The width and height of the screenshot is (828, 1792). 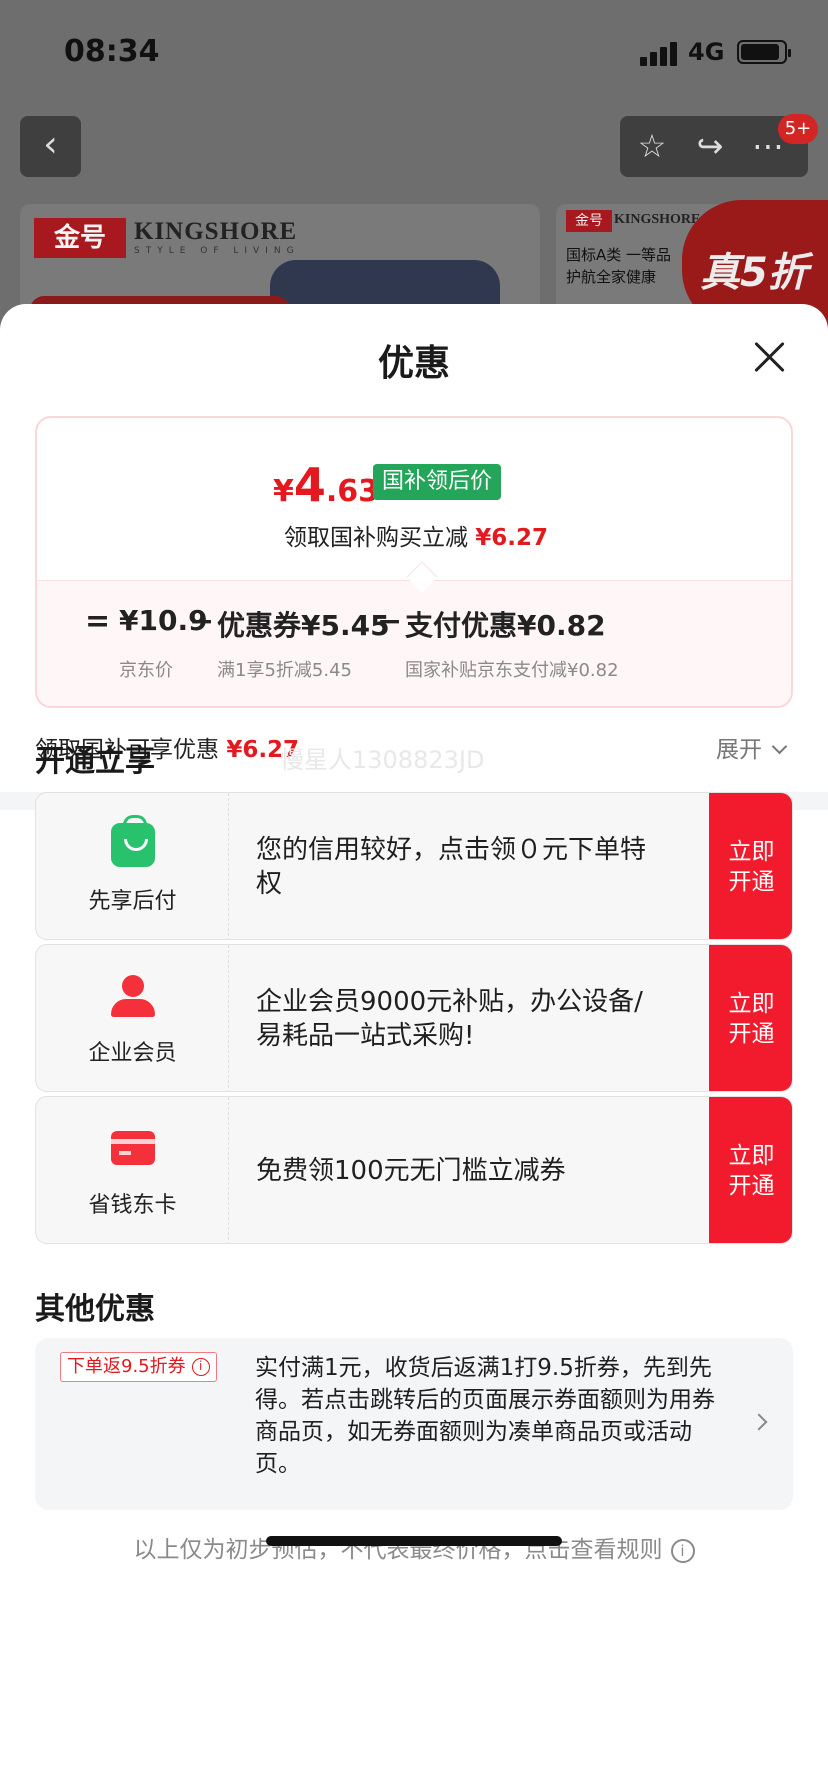 I want to click on shopping-bag-icon, so click(x=133, y=841).